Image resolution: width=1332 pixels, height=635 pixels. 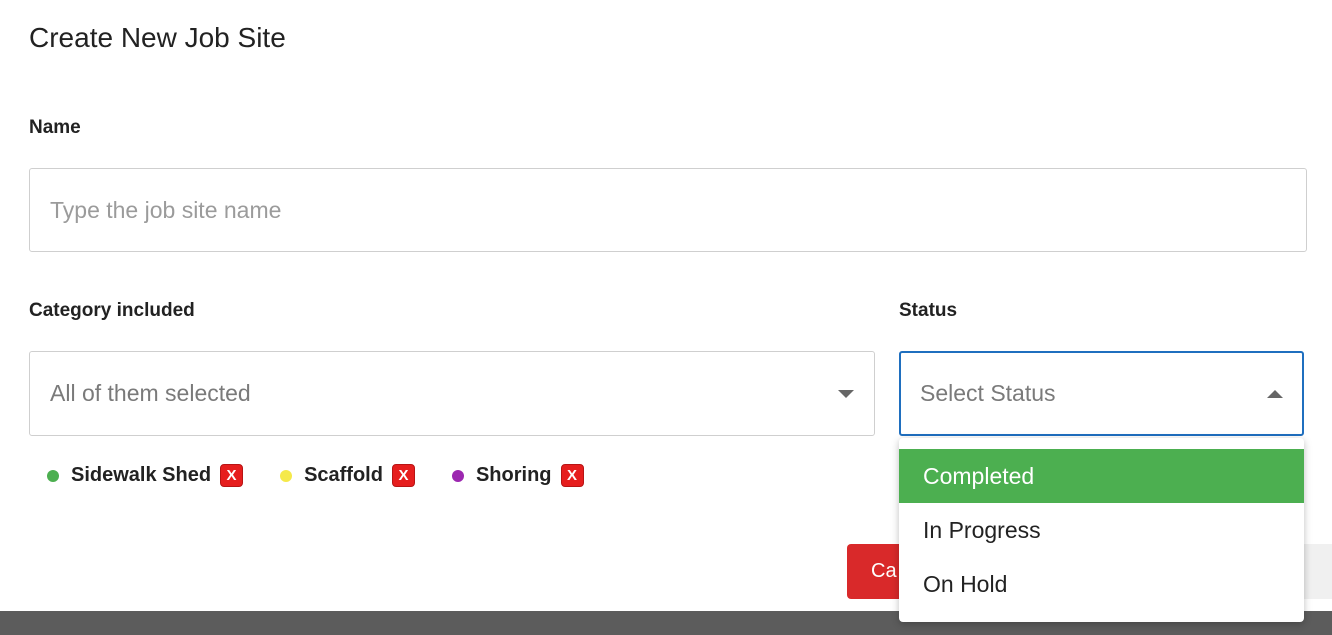 What do you see at coordinates (668, 210) in the screenshot?
I see `job-site-name-input` at bounding box center [668, 210].